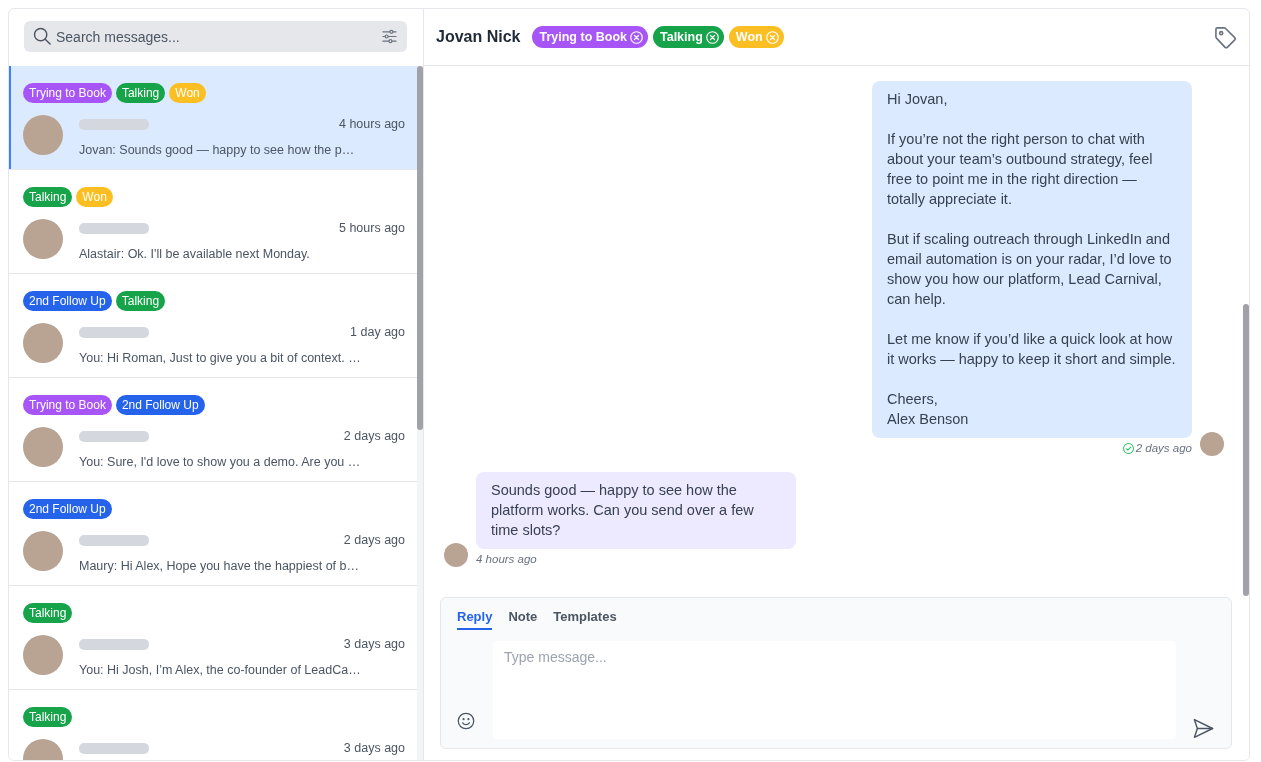  What do you see at coordinates (1032, 259) in the screenshot?
I see `message-text: Hi Jovan, If you’re not the right person to chat with about your team’s outbound strategy, feel free to point me in the right direction — totally appreciate it. But if scaling outreach through LinkedIn and email automation is on your radar, I’d love to show you how our platform, Lead Carnival, can help. Let me know if you’d like a quick look at how it works — happy to keep it short and simple. Cheers, Alex Benson` at bounding box center [1032, 259].